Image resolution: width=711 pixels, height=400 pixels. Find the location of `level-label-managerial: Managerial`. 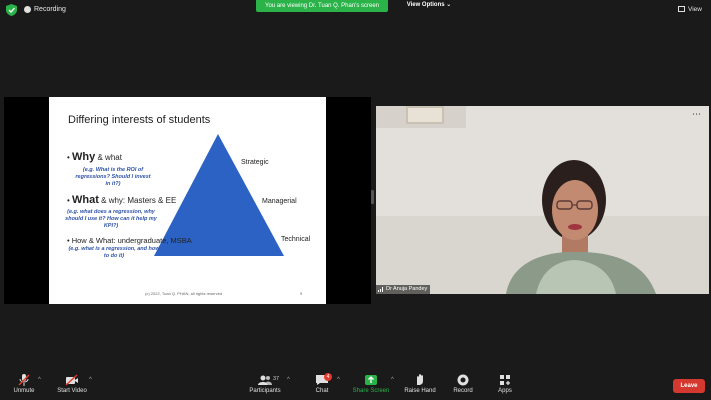

level-label-managerial: Managerial is located at coordinates (279, 201).